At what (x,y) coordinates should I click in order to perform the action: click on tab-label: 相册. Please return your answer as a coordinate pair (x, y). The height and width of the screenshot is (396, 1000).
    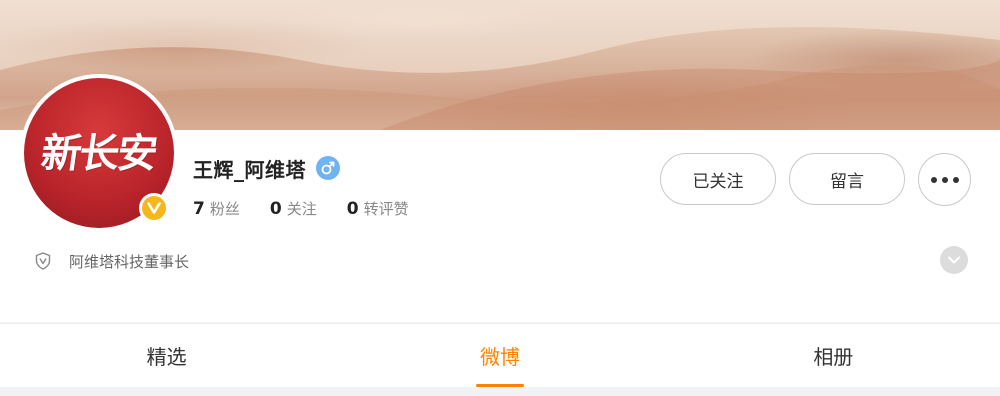
    Looking at the image, I should click on (833, 357).